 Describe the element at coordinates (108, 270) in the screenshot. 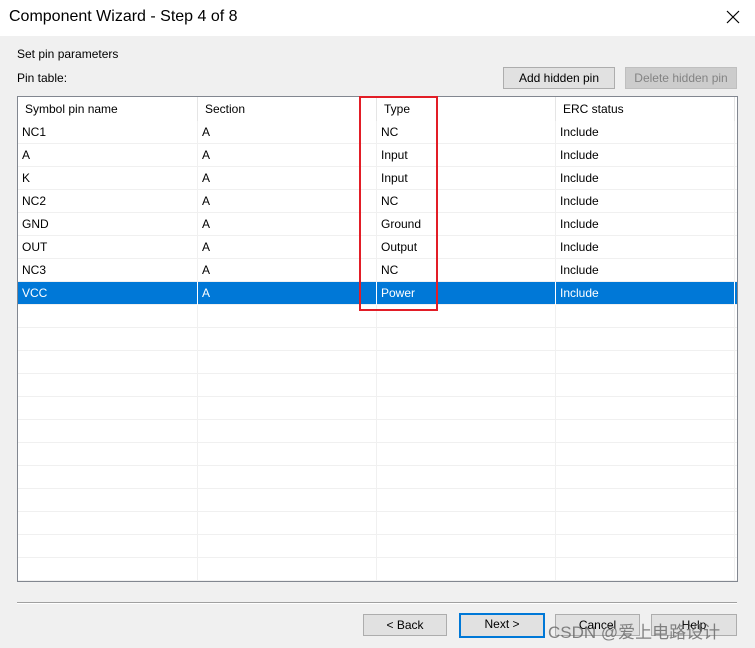

I see `cell-symbol-pin-name: NC3` at that location.